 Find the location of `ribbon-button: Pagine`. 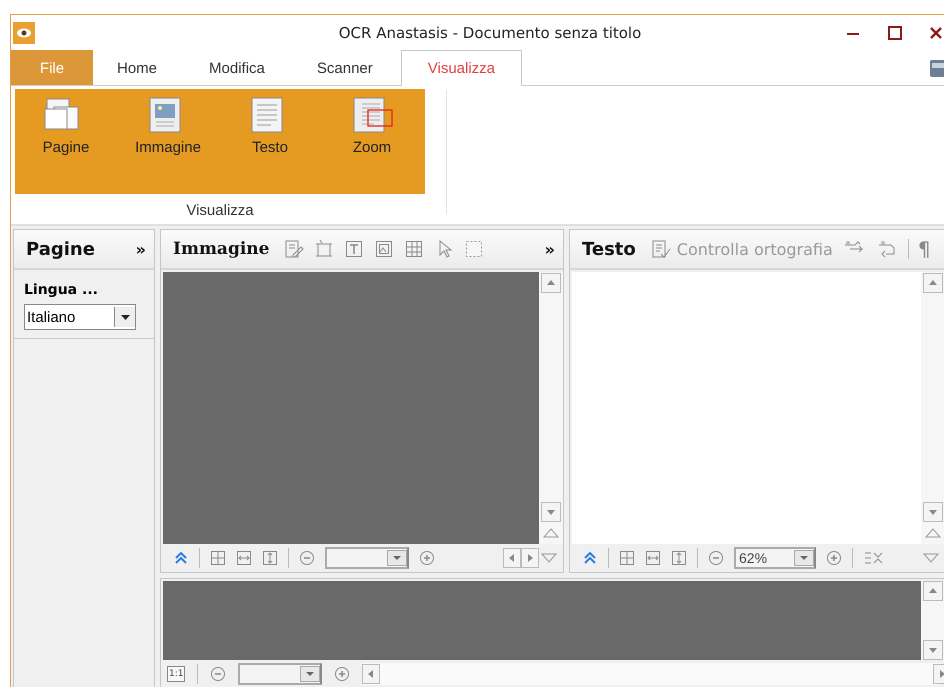

ribbon-button: Pagine is located at coordinates (66, 145).